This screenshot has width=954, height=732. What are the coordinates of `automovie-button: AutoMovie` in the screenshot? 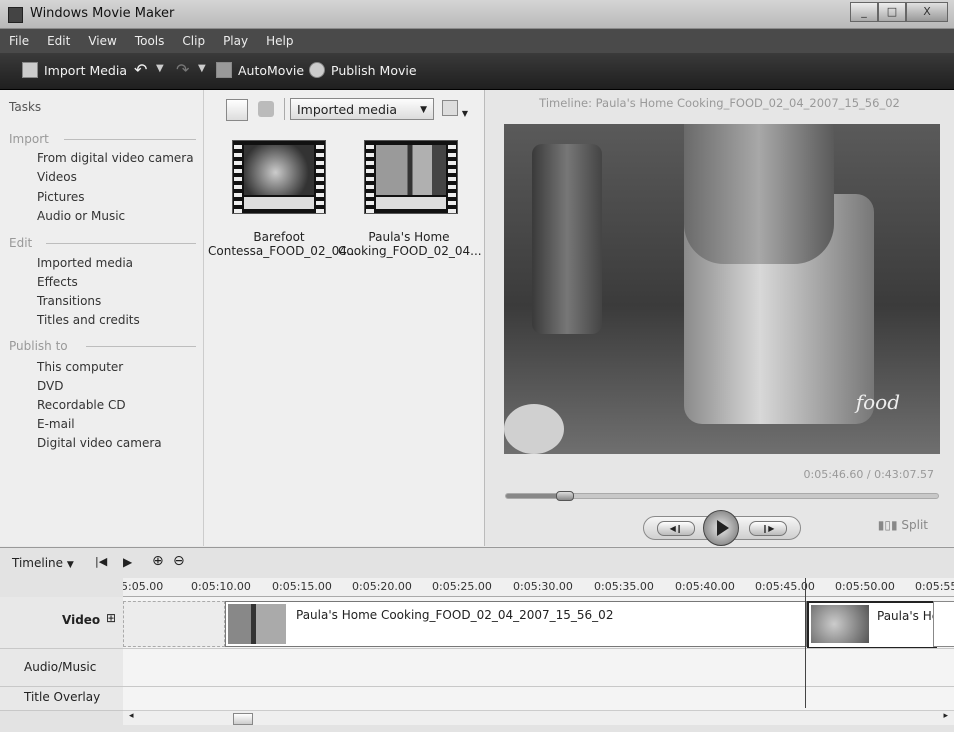 It's located at (260, 70).